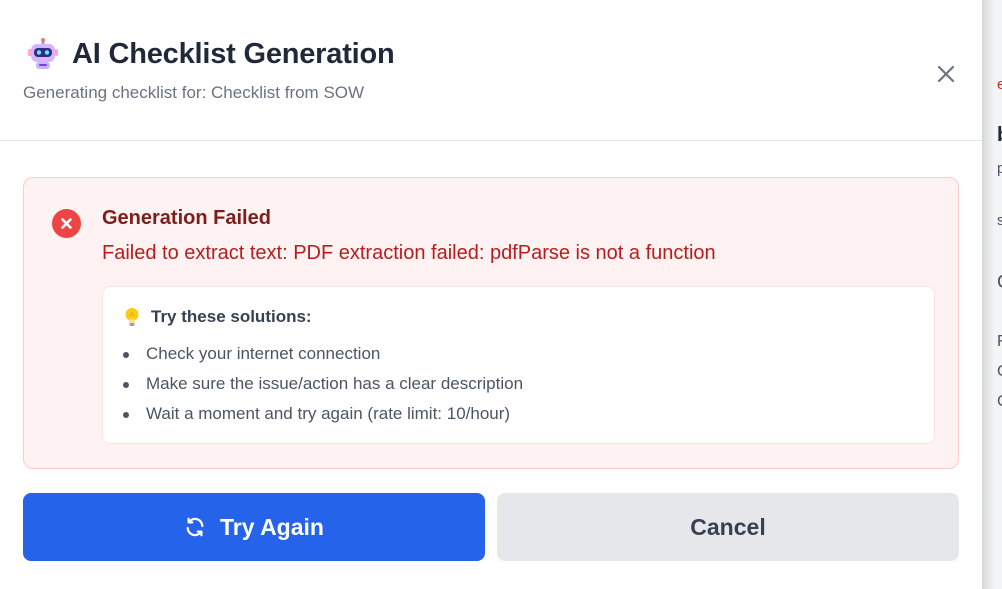  Describe the element at coordinates (66, 223) in the screenshot. I see `error-x-icon` at that location.